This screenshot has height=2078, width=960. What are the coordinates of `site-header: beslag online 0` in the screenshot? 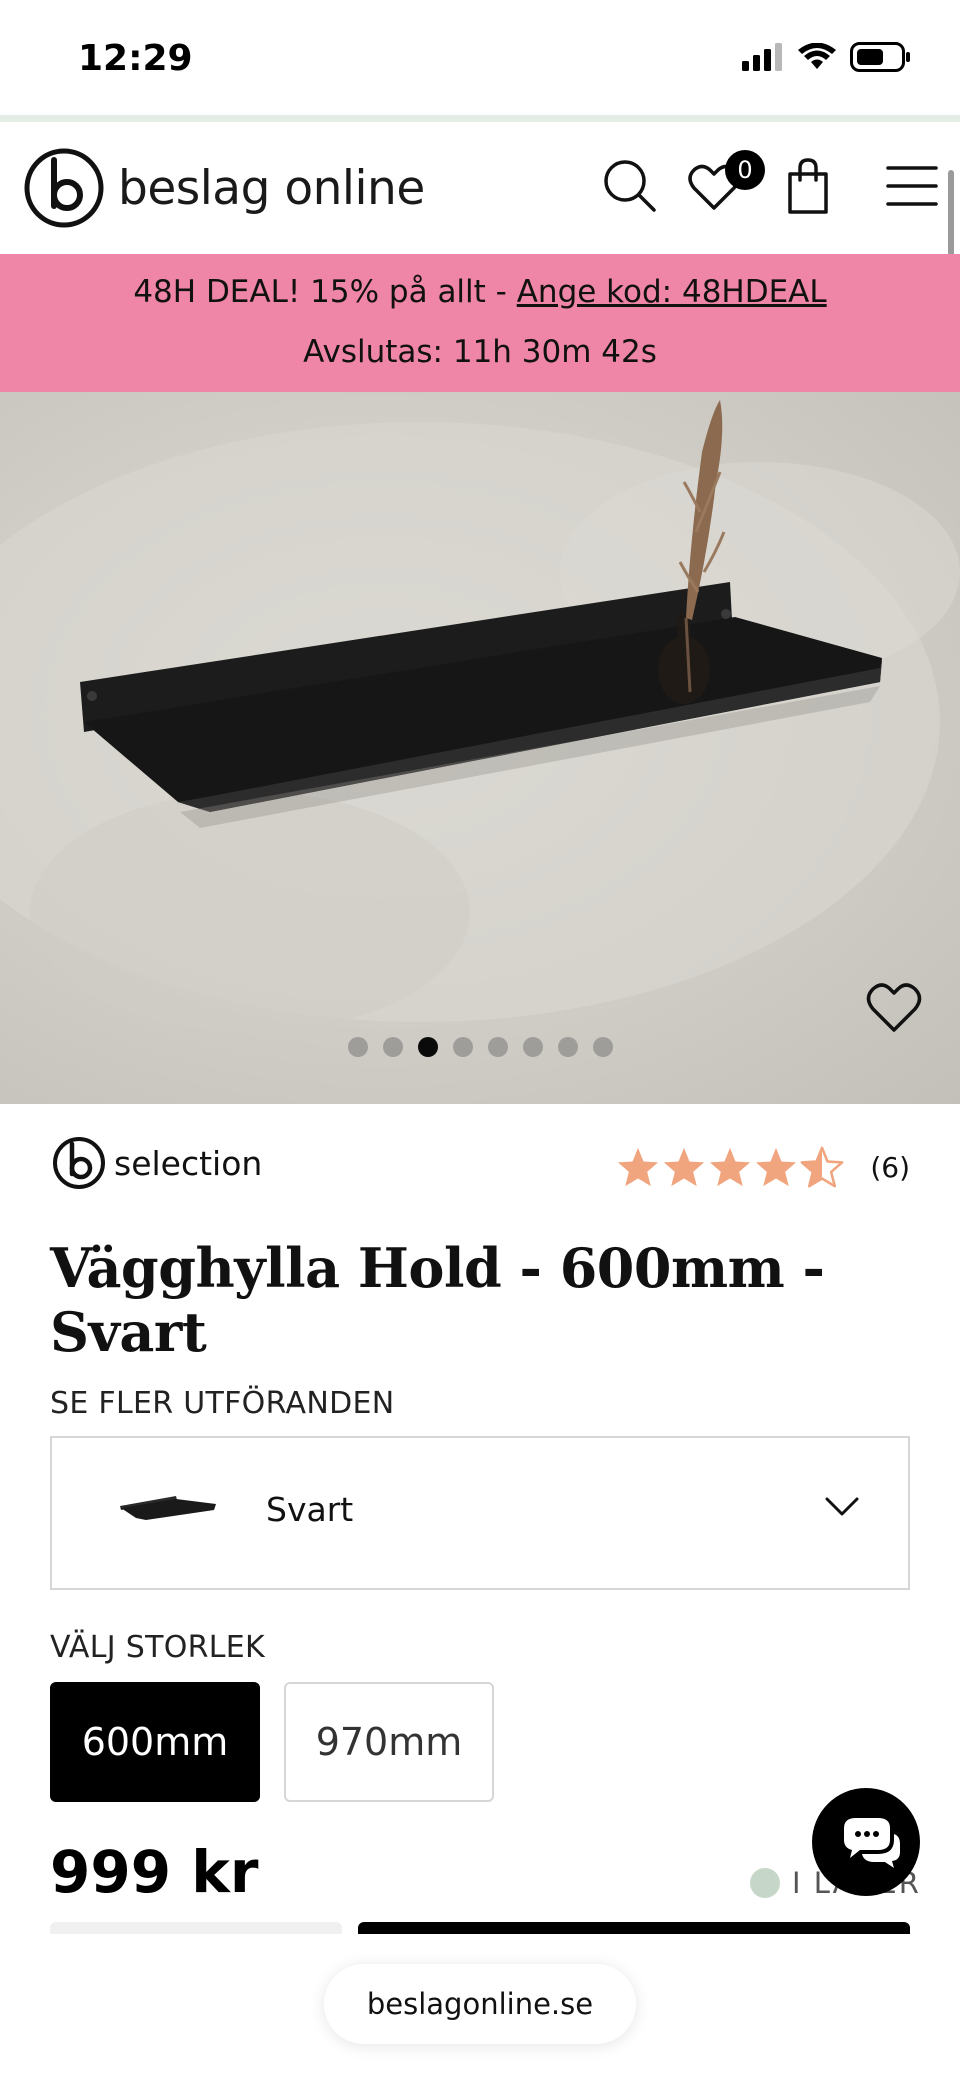 It's located at (480, 188).